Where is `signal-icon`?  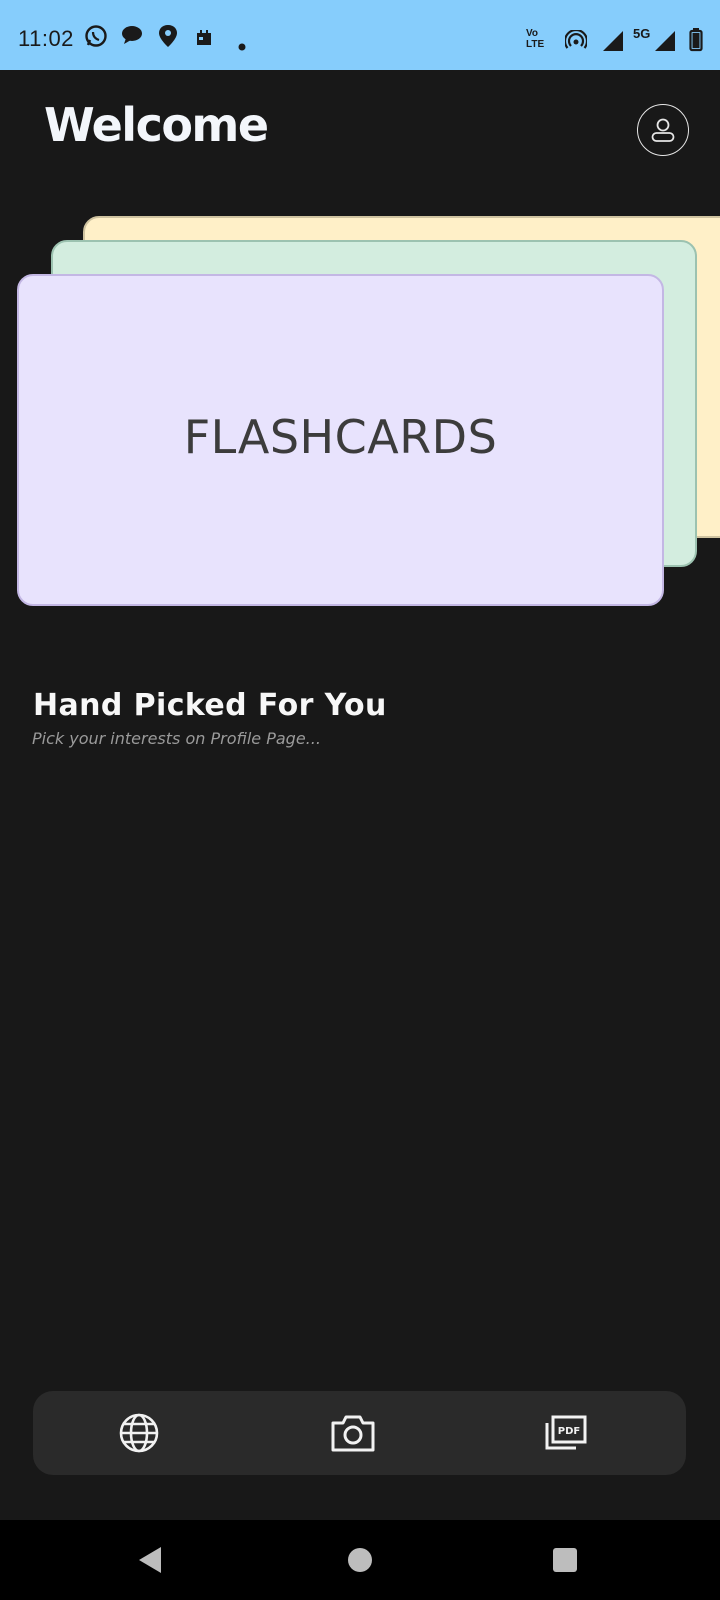 signal-icon is located at coordinates (613, 43).